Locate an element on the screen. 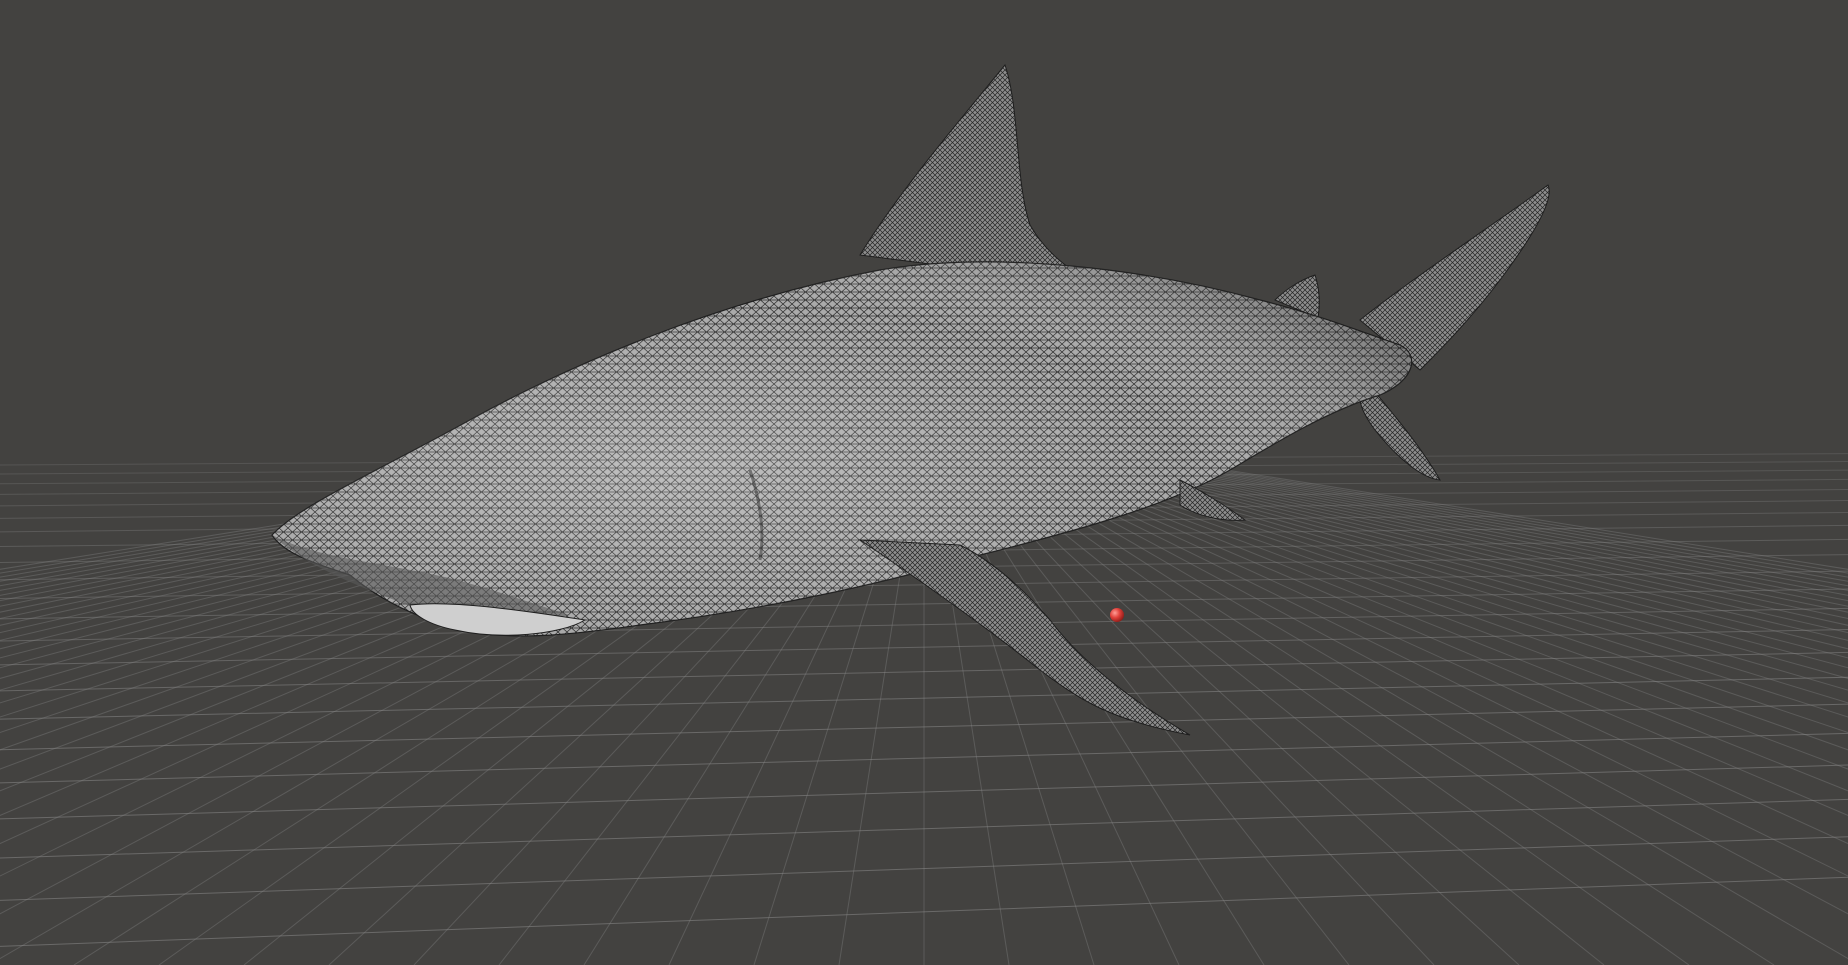 This screenshot has width=1848, height=965. red-sphere-icon is located at coordinates (1117, 615).